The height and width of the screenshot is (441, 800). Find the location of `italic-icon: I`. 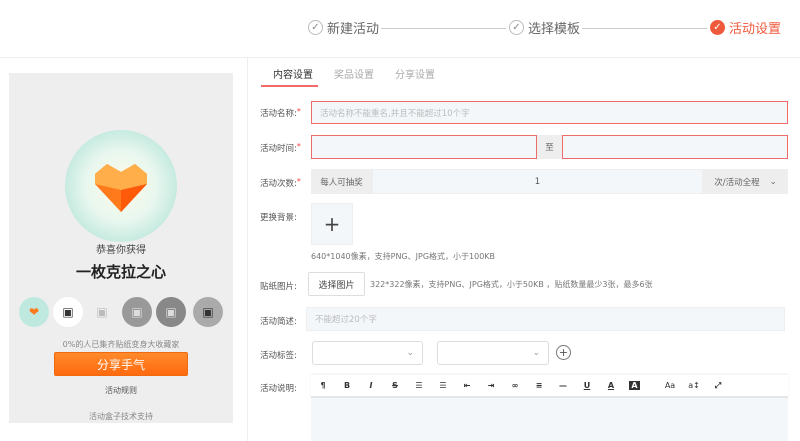

italic-icon: I is located at coordinates (371, 385).